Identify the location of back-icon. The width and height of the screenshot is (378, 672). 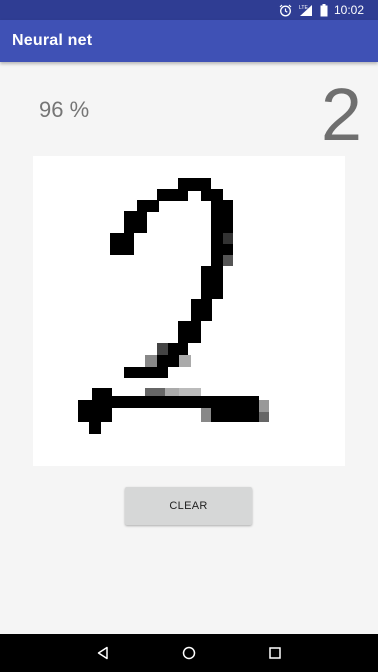
(103, 653).